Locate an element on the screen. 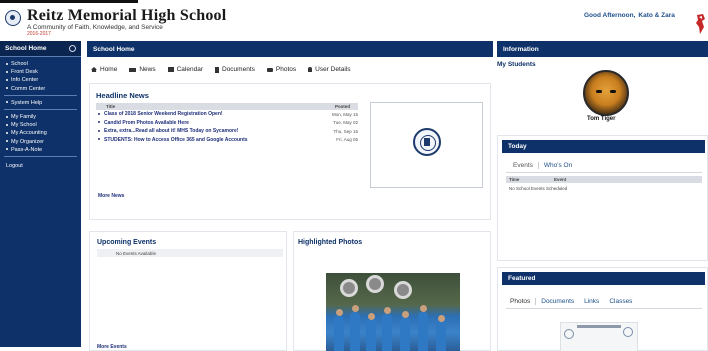 Image resolution: width=708 pixels, height=351 pixels. user-icon is located at coordinates (310, 69).